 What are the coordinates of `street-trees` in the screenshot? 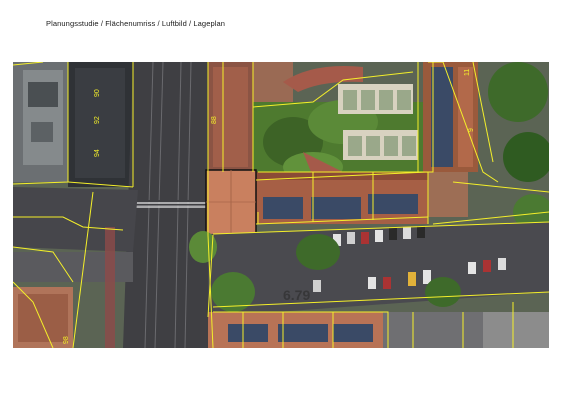 It's located at (318, 252).